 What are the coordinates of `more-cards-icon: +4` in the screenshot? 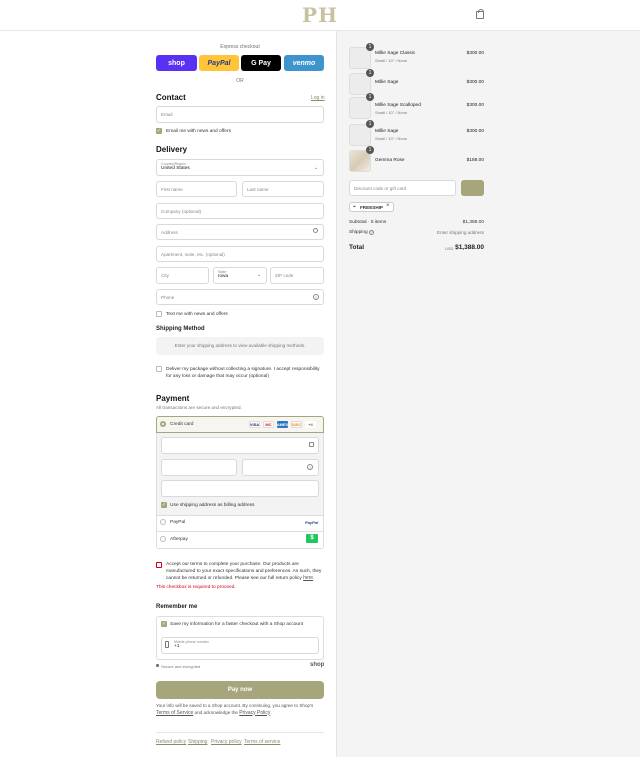 It's located at (310, 424).